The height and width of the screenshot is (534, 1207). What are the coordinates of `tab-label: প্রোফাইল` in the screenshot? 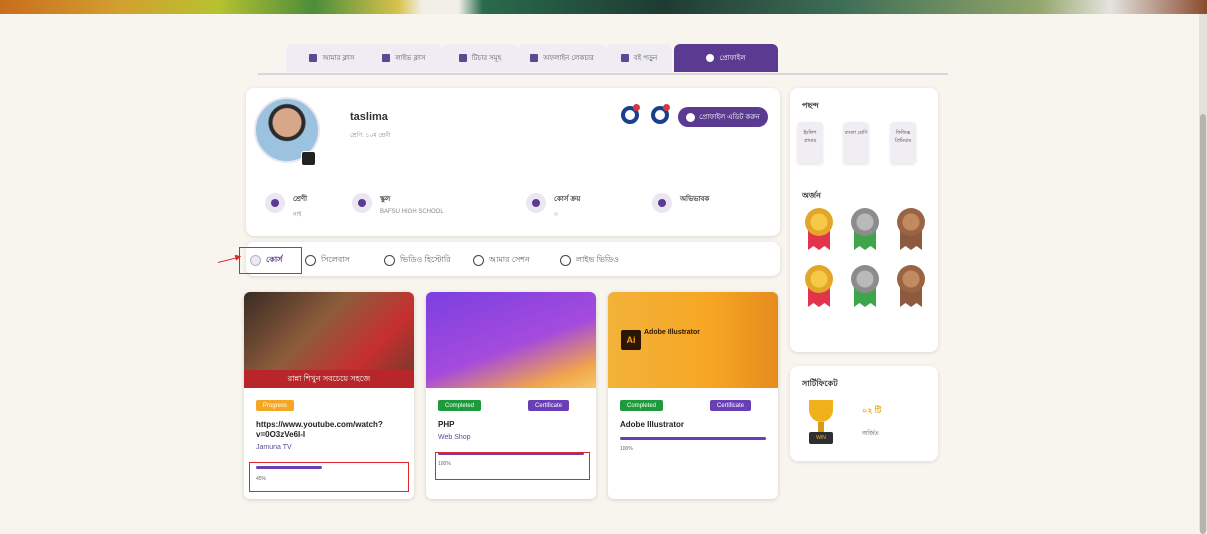 It's located at (732, 58).